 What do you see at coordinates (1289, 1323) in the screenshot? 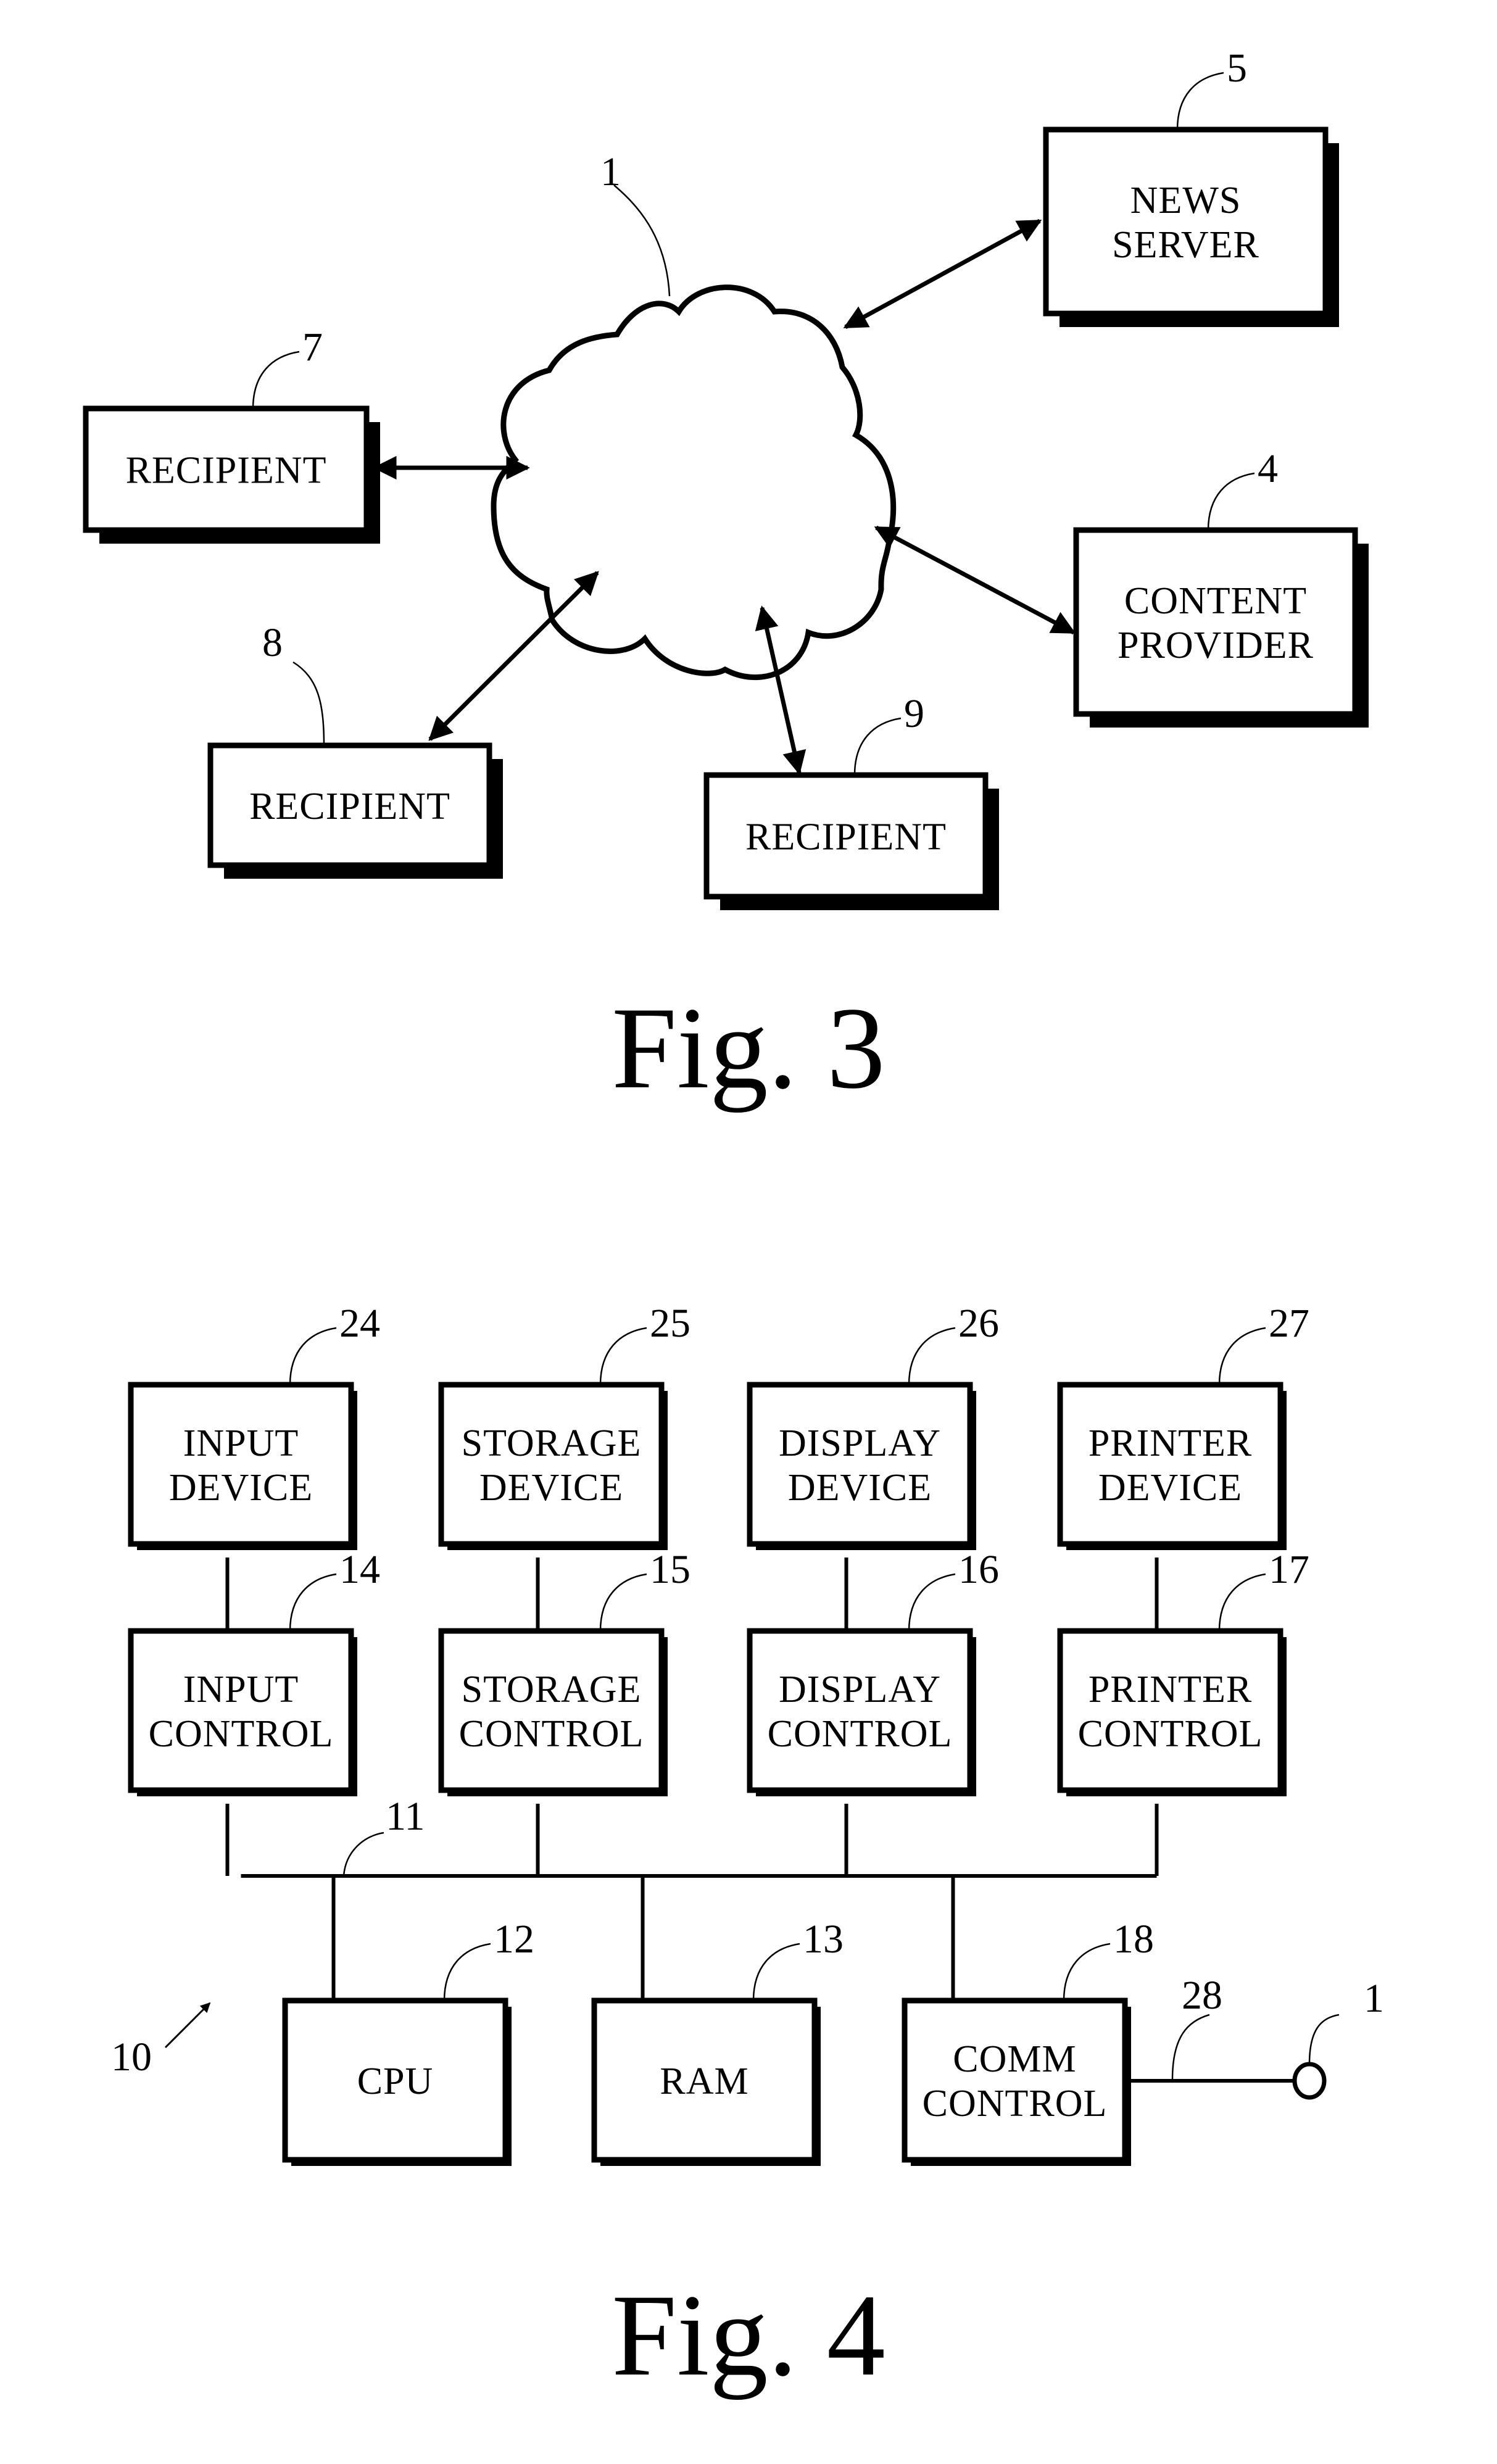
I see `device-box-ref-number: 27` at bounding box center [1289, 1323].